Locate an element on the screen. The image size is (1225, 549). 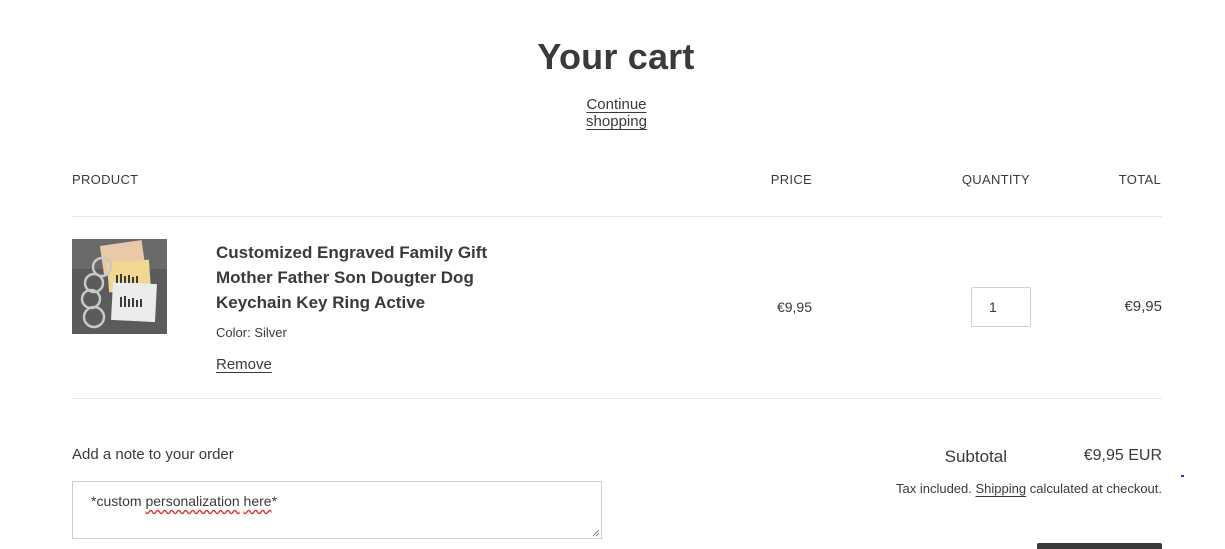
header-quantity: QUANTITY is located at coordinates (995, 179).